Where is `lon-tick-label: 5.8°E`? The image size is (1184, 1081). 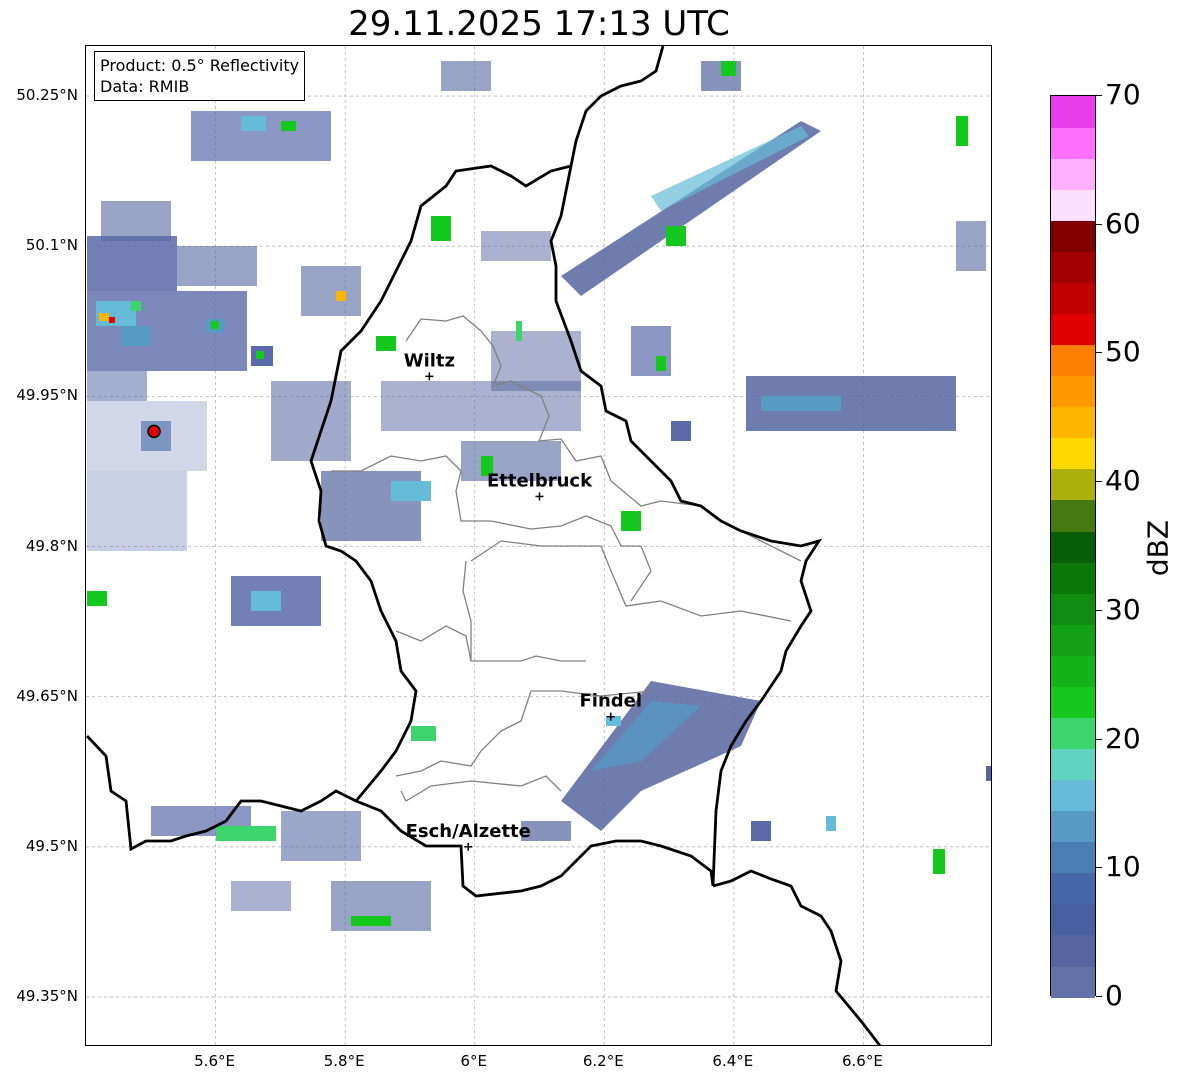
lon-tick-label: 5.8°E is located at coordinates (344, 1061).